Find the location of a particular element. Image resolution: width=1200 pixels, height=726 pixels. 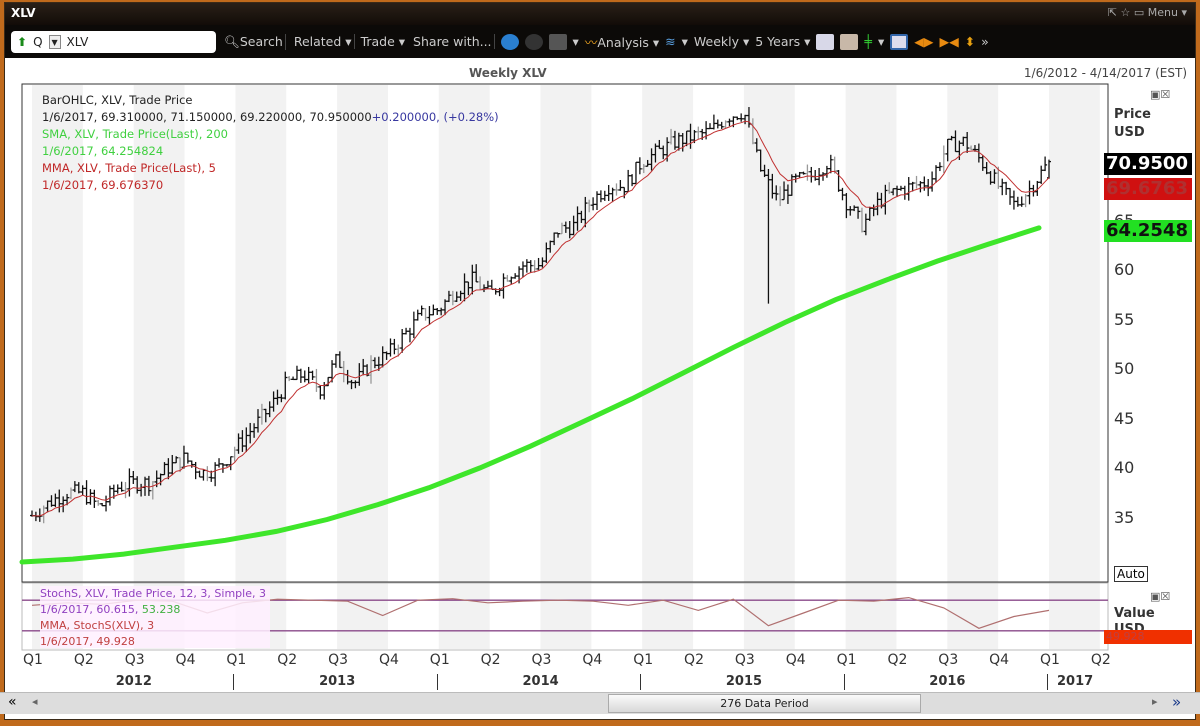

price-axis-label: 55 is located at coordinates (1124, 319).